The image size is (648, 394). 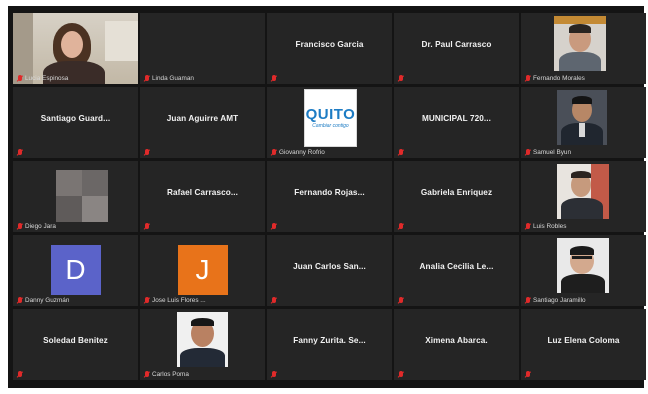 I want to click on avatar-initial: J, so click(x=202, y=270).